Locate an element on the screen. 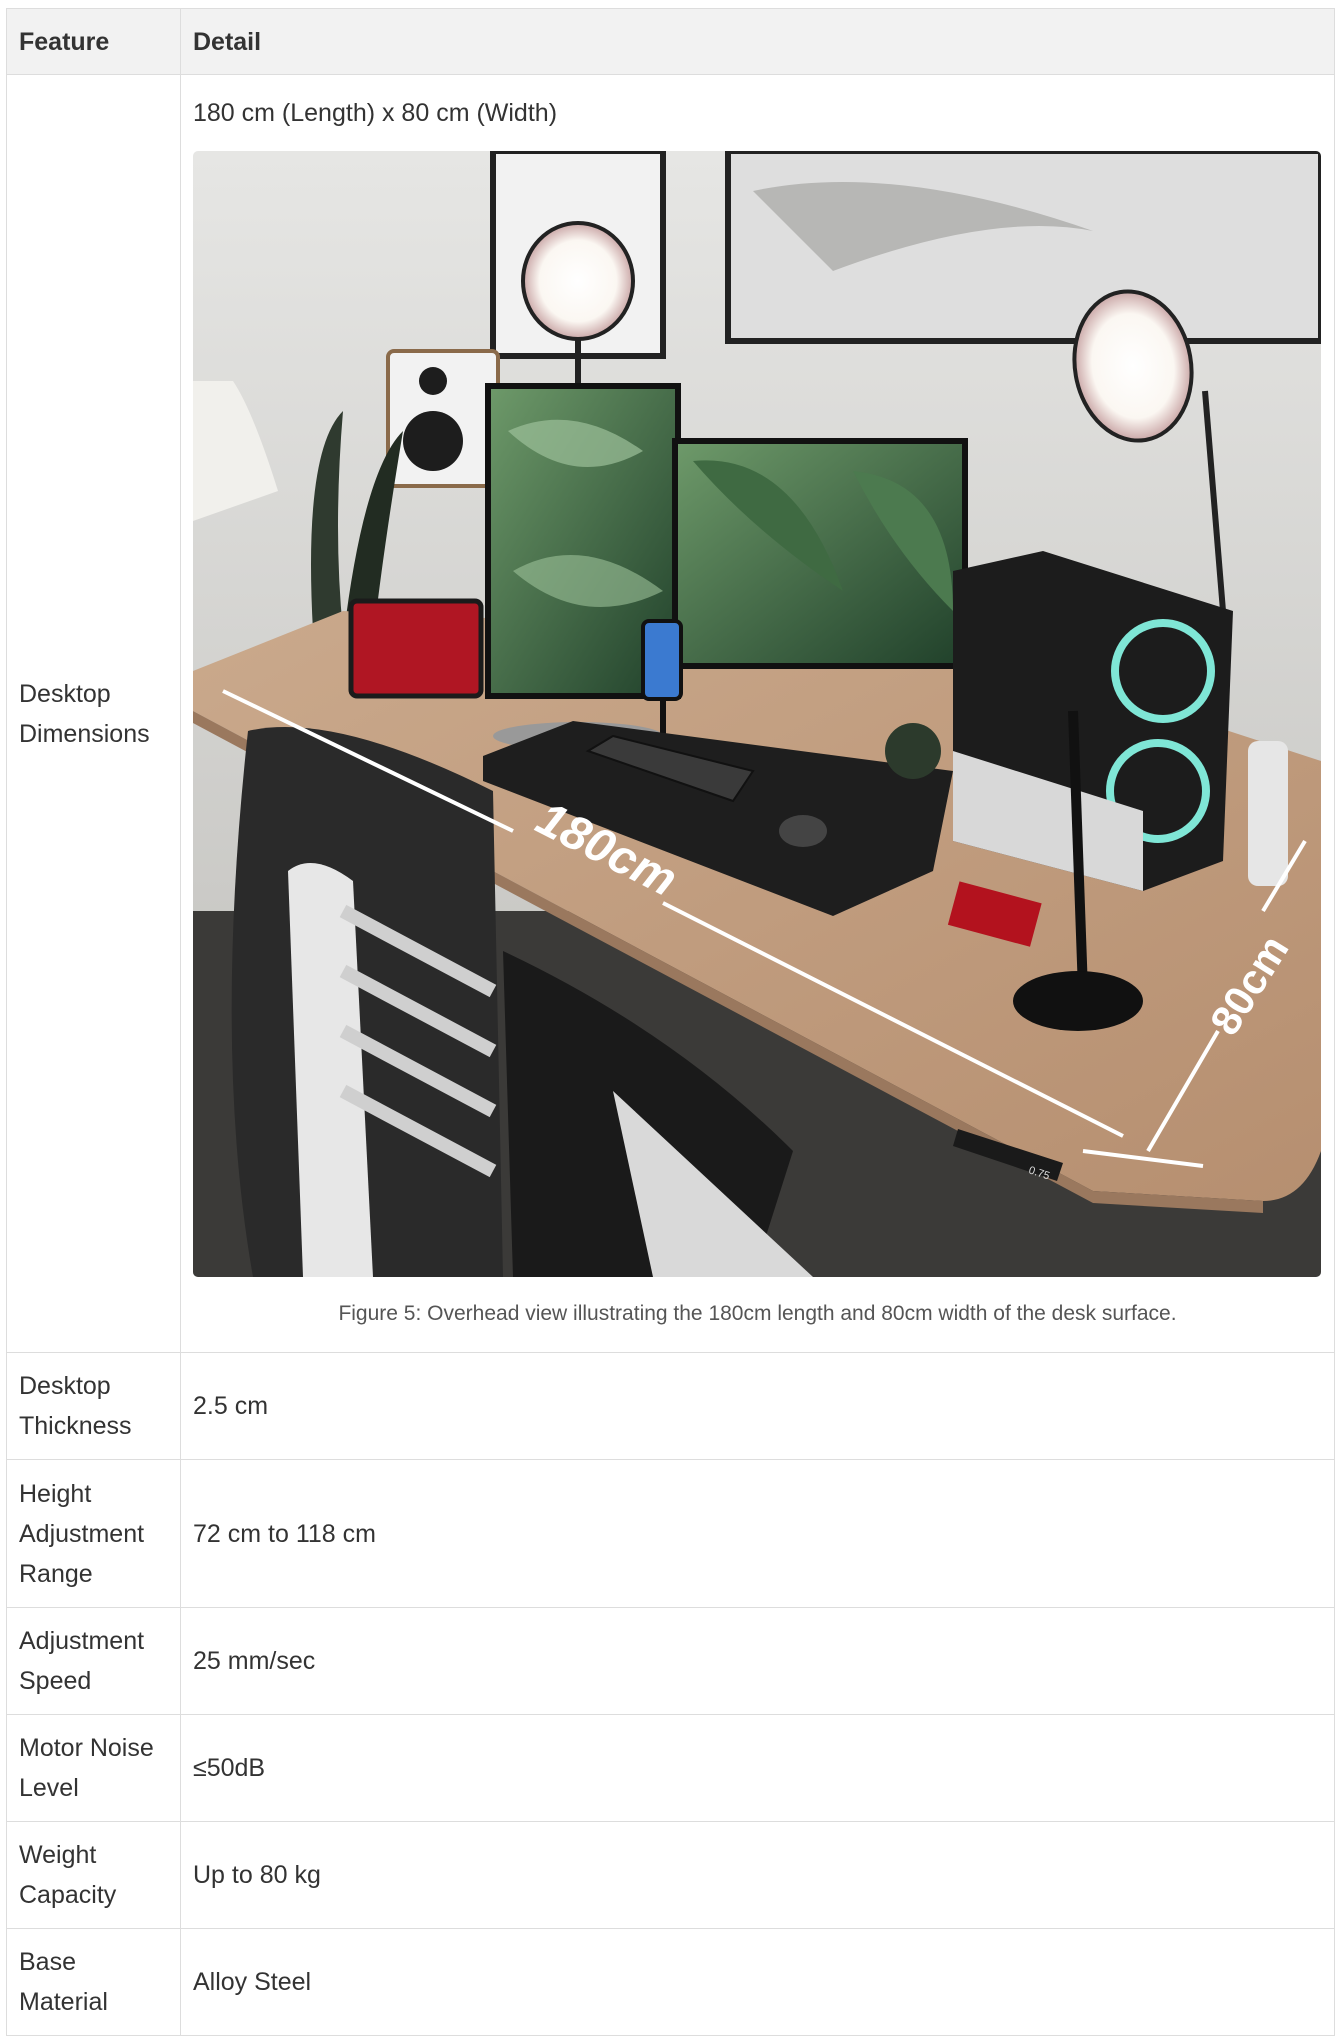 The image size is (1338, 2036). table-header-row: Feature Detail is located at coordinates (670, 41).